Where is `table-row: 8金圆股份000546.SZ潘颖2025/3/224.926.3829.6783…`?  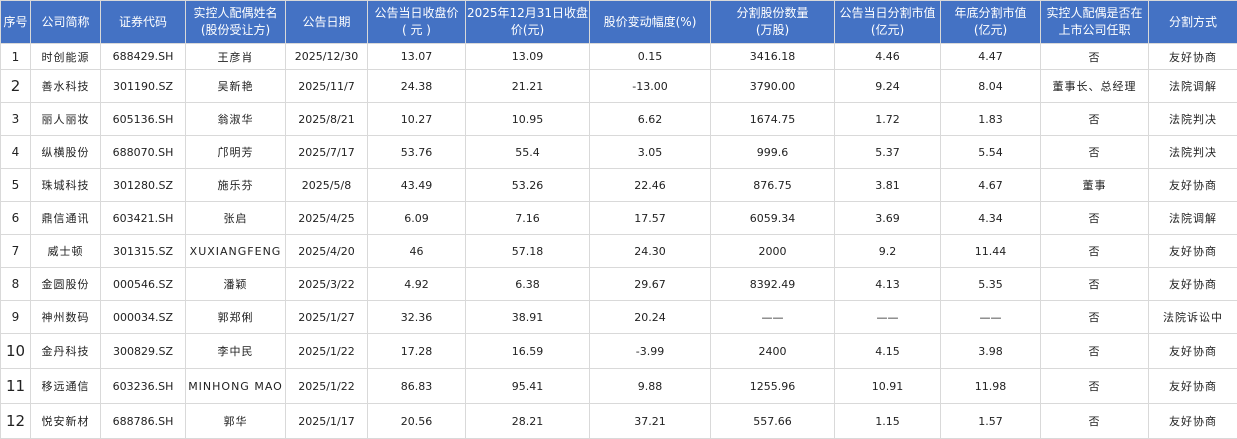 table-row: 8金圆股份000546.SZ潘颖2025/3/224.926.3829.6783… is located at coordinates (619, 284).